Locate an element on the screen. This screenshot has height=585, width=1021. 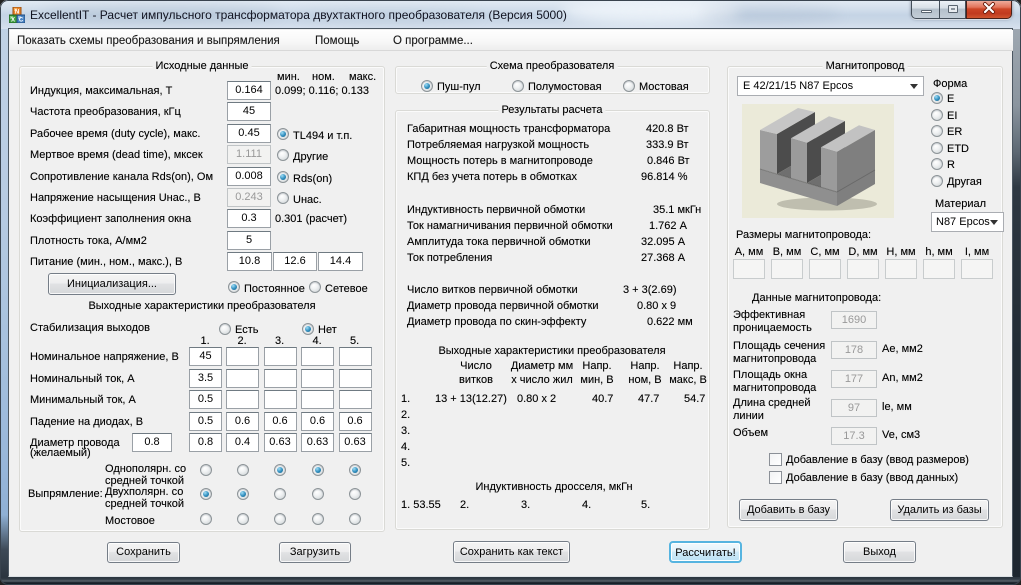
svg-text: C is located at coordinates (21, 21).